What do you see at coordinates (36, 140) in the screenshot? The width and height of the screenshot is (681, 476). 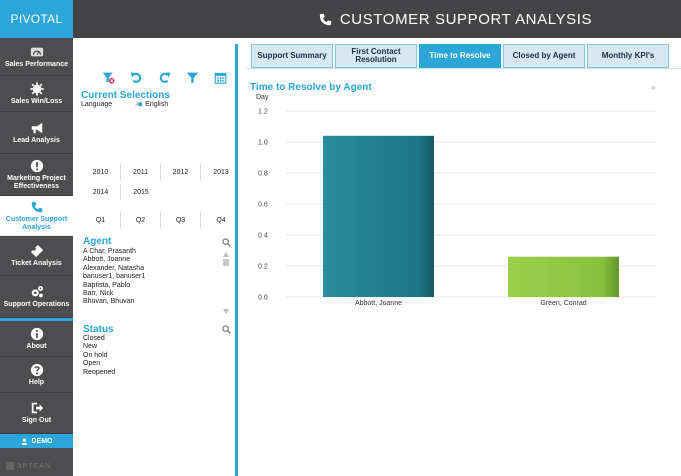 I see `nav-label: Lead Analysis` at bounding box center [36, 140].